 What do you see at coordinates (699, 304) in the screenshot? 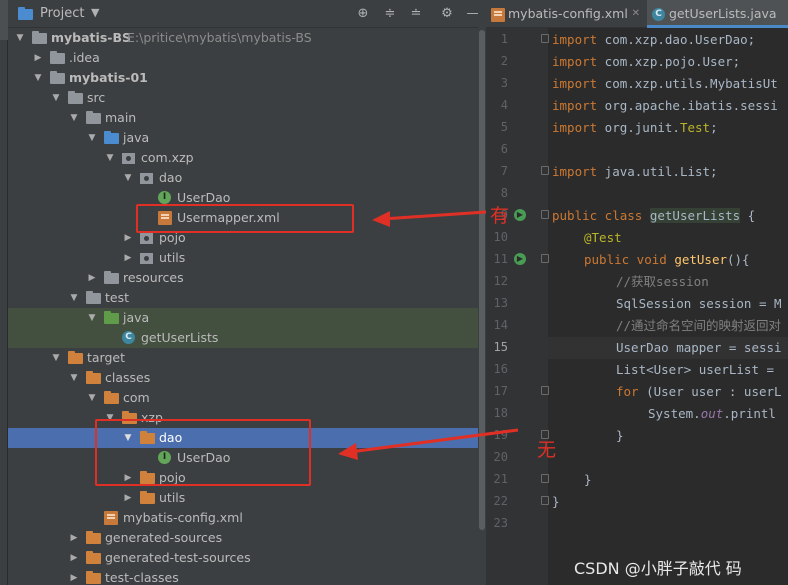
I see `code-line-13: SqlSession session = M` at bounding box center [699, 304].